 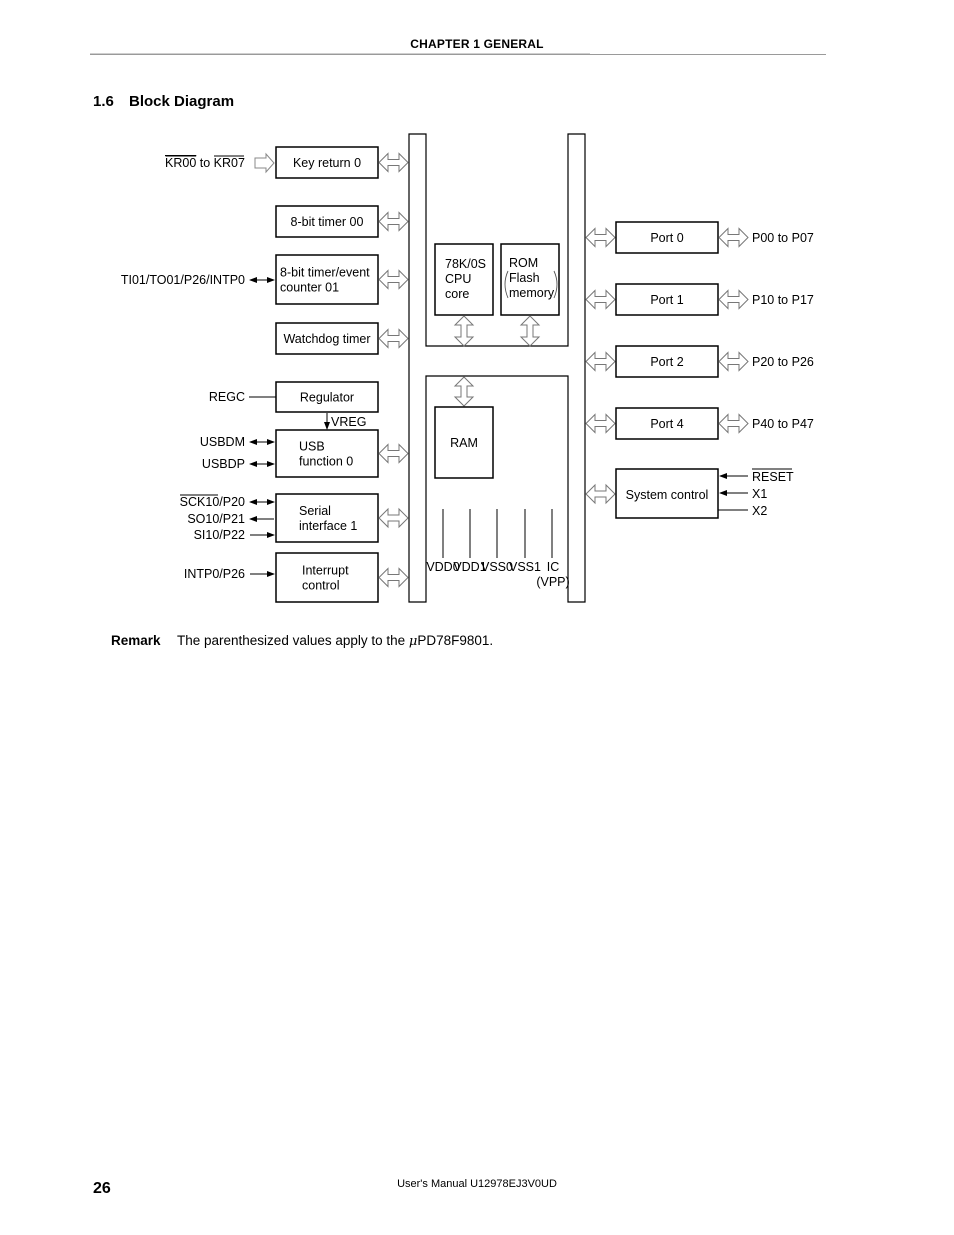 What do you see at coordinates (321, 586) in the screenshot?
I see `interrupt-label: control` at bounding box center [321, 586].